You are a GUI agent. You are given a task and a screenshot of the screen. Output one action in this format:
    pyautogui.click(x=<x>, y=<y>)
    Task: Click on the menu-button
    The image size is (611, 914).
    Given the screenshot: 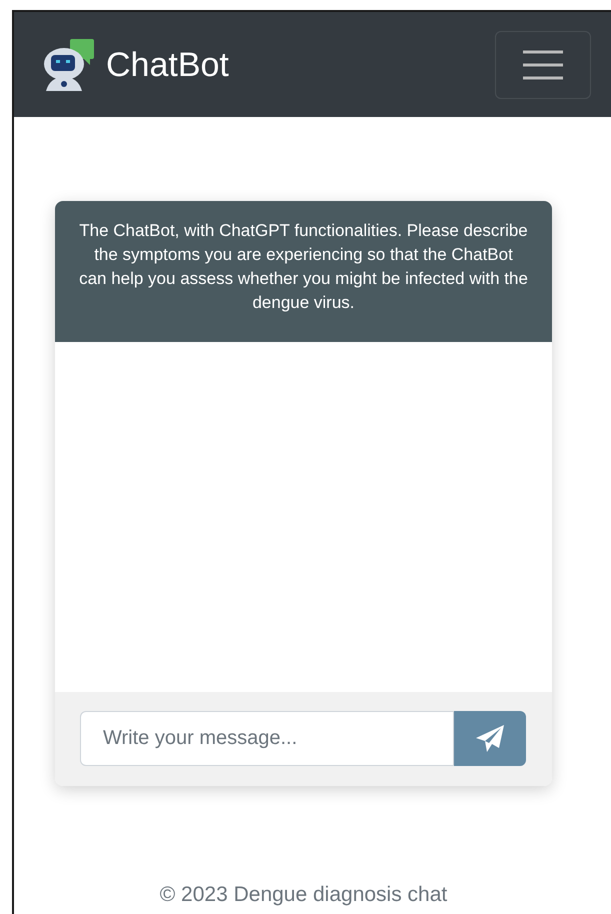 What is the action you would take?
    pyautogui.click(x=543, y=64)
    